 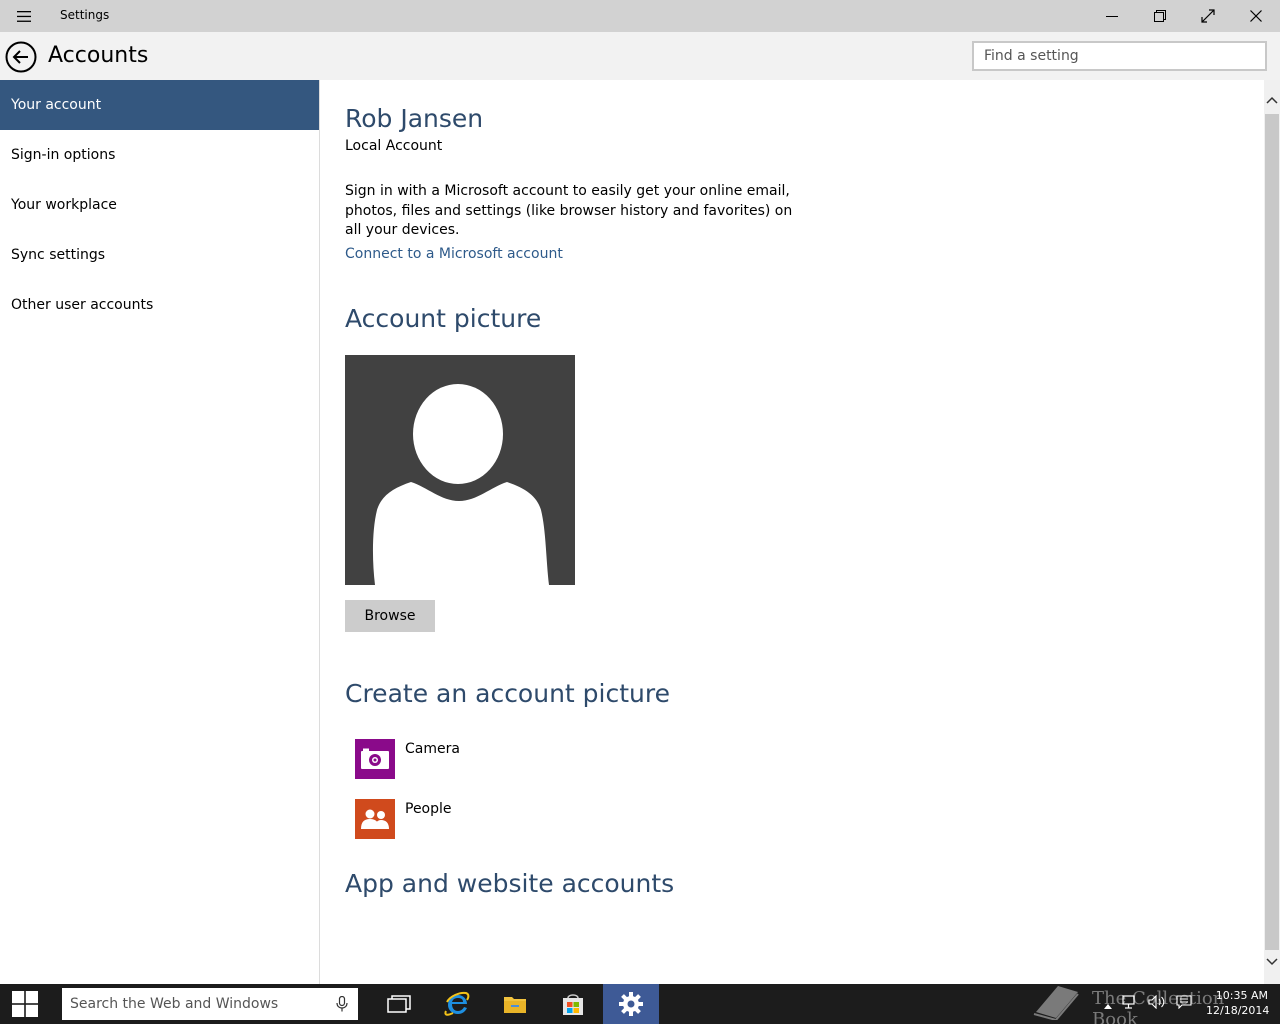 What do you see at coordinates (390, 616) in the screenshot?
I see `browse-button: Browse` at bounding box center [390, 616].